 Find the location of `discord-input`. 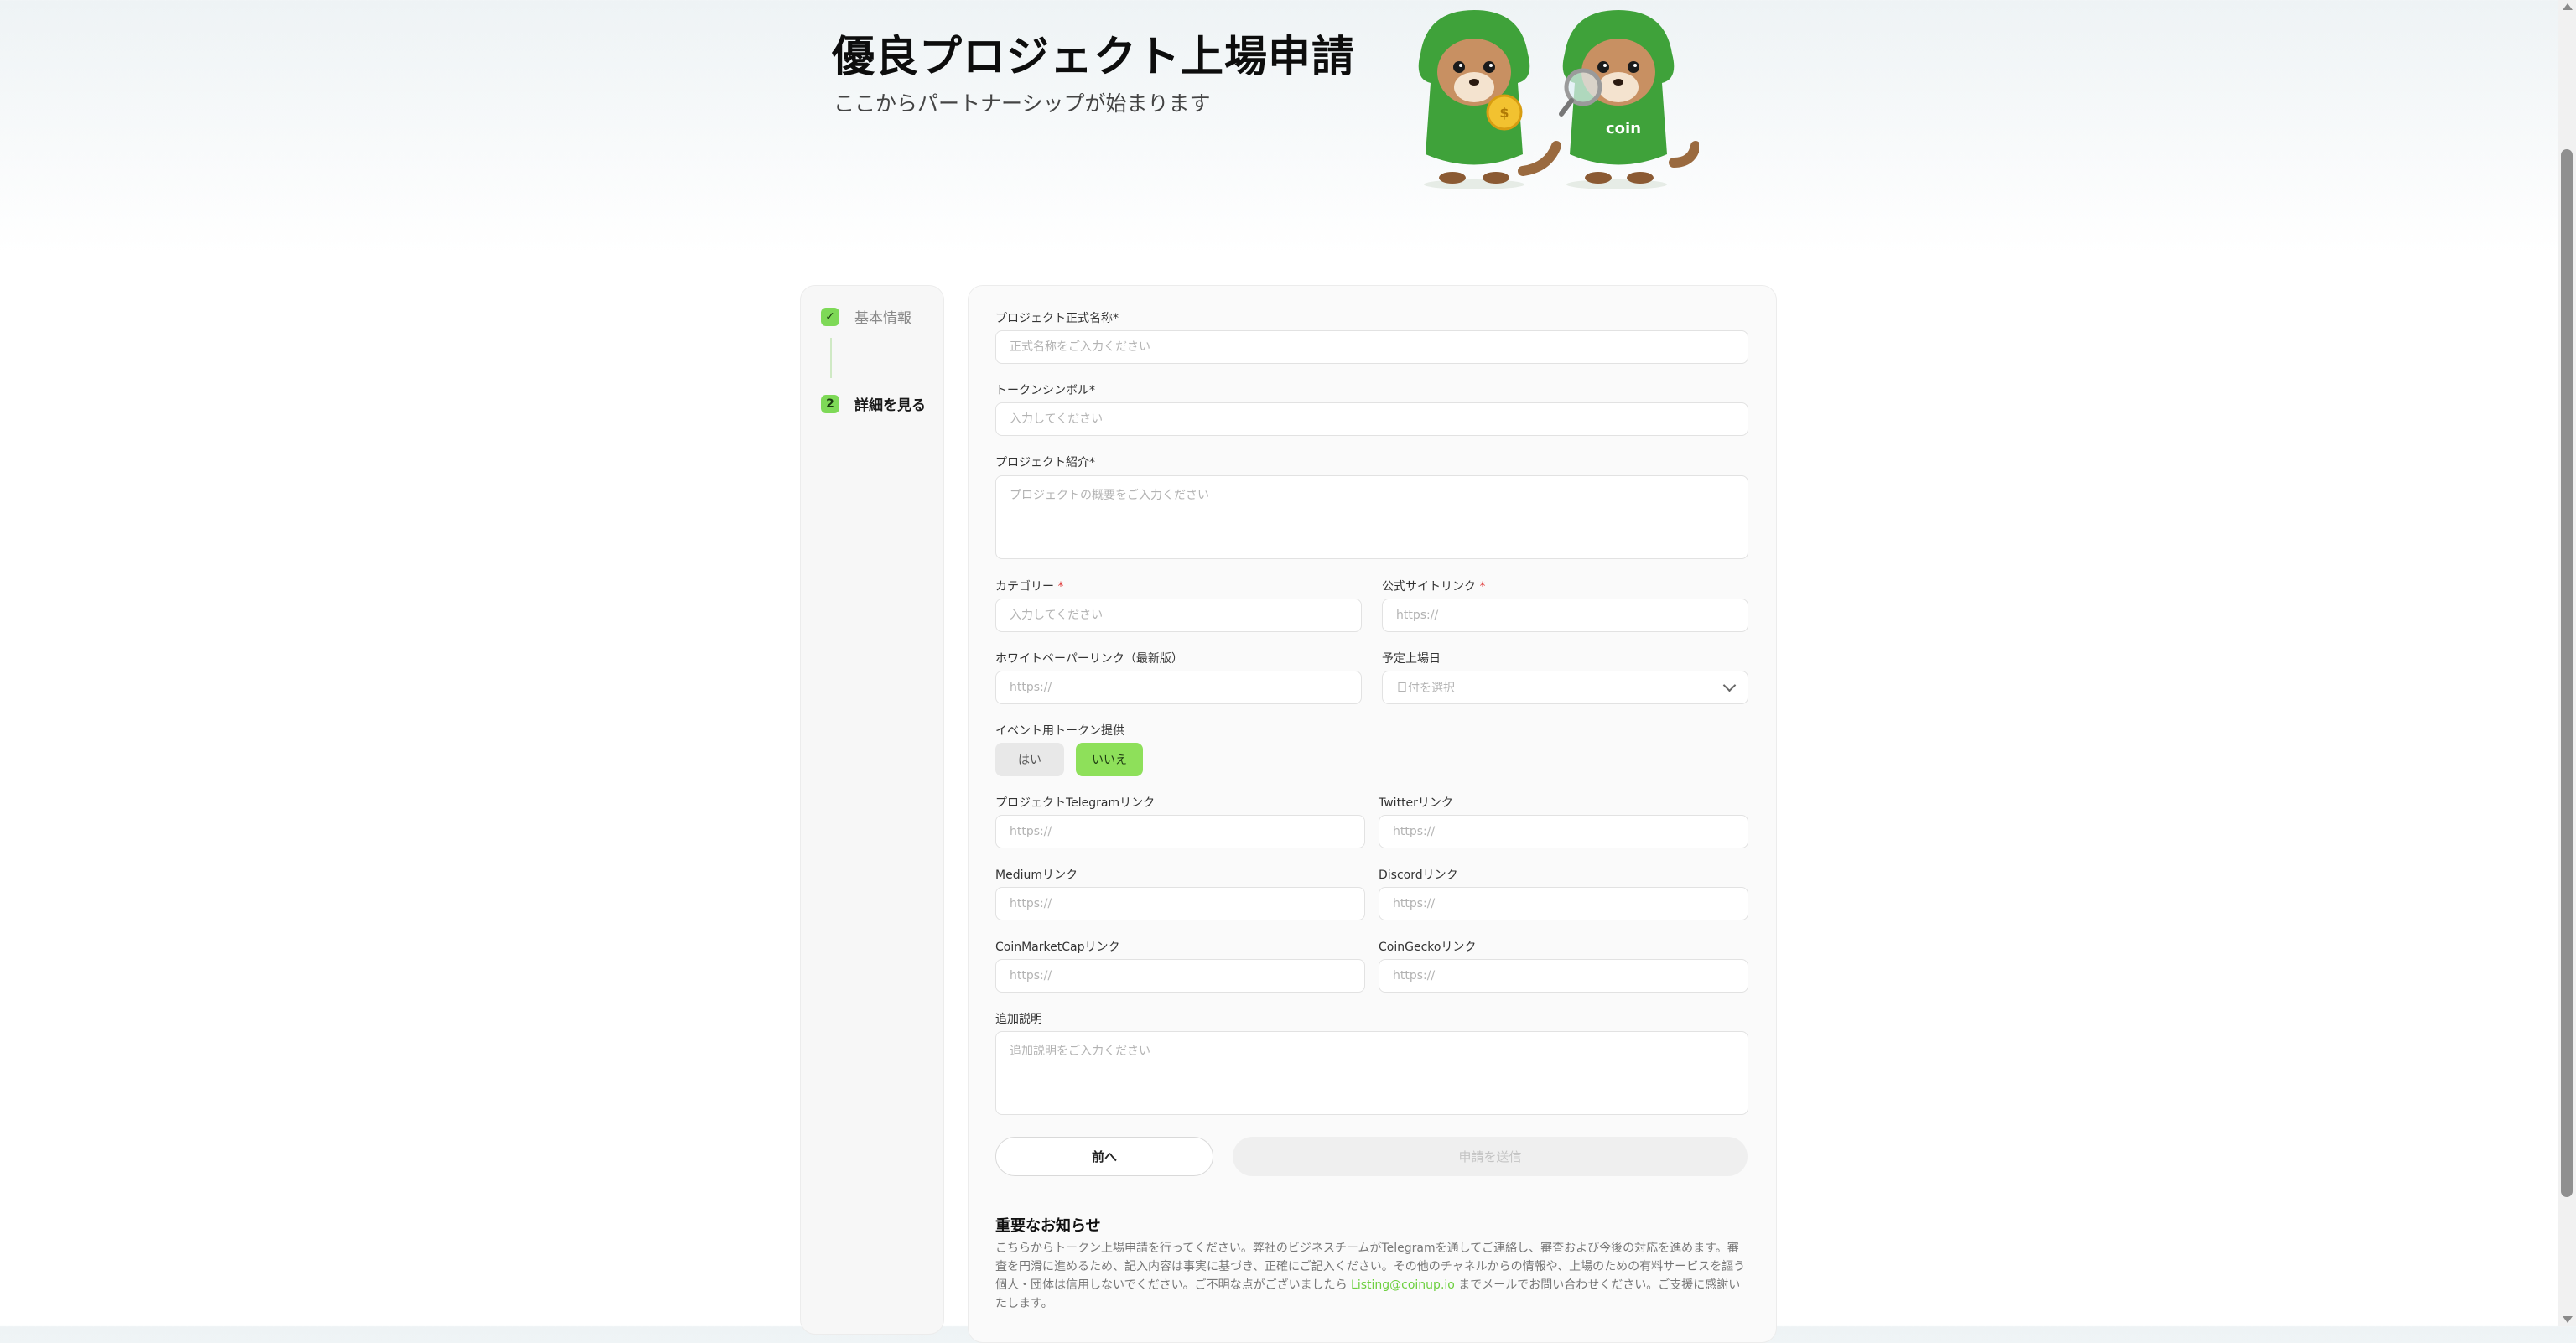

discord-input is located at coordinates (1563, 903).